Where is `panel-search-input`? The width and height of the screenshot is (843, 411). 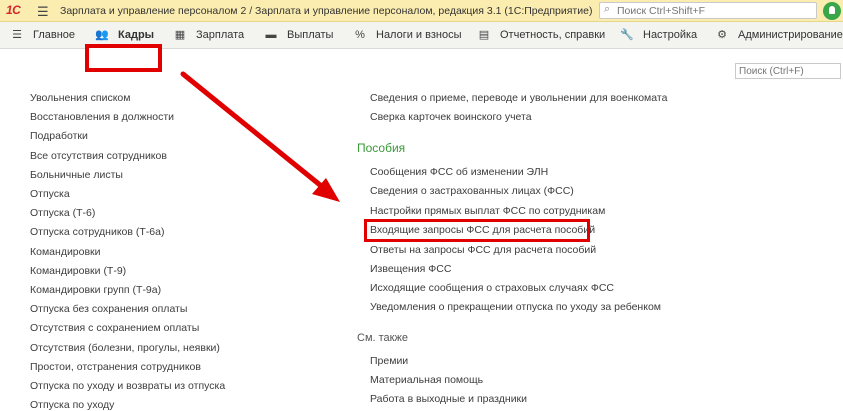
panel-search-input is located at coordinates (788, 71).